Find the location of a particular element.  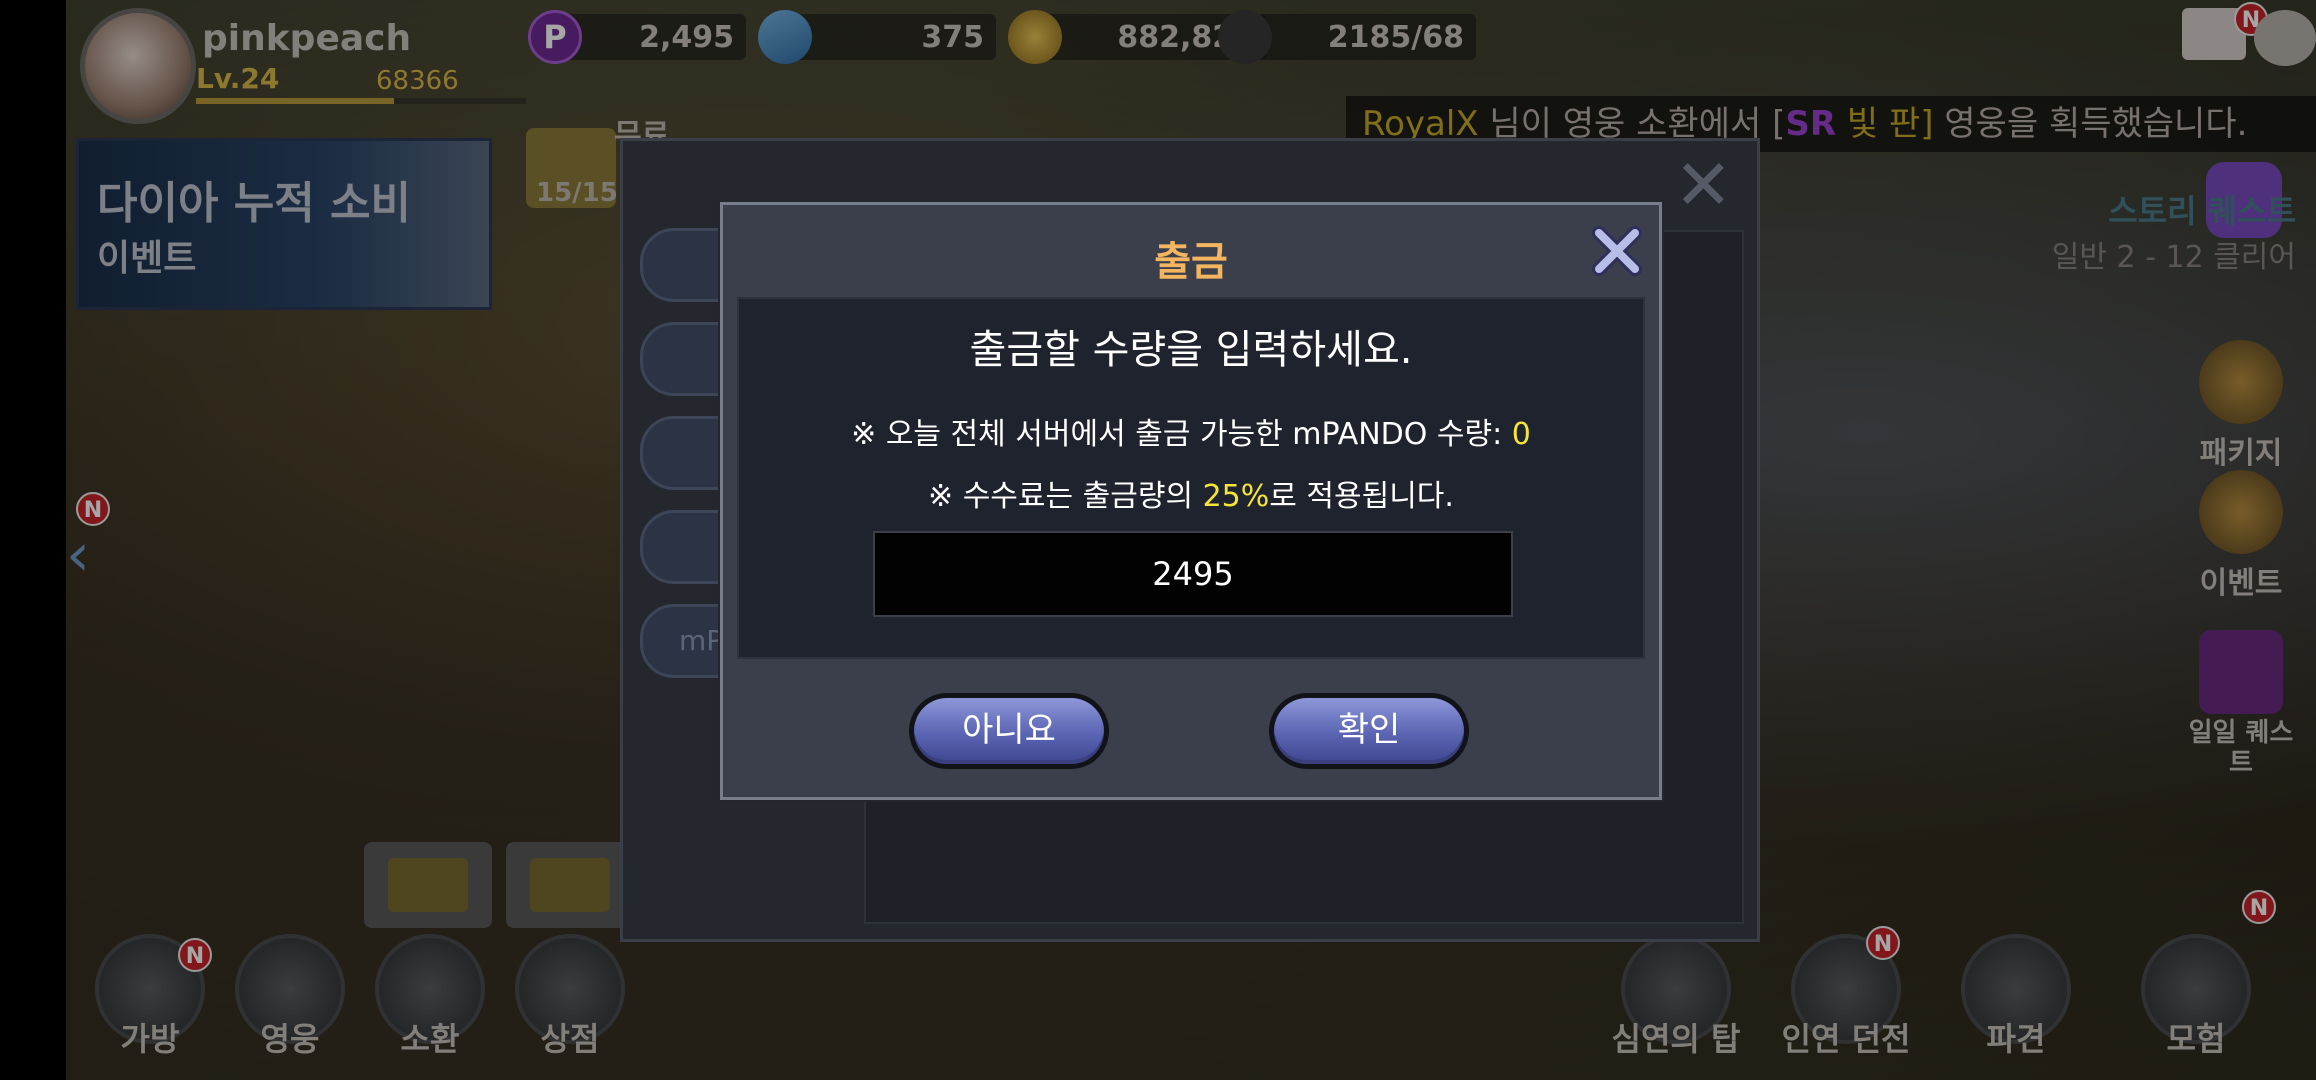

fee-text-suffix: 로 적용됩니다. is located at coordinates (1361, 496).